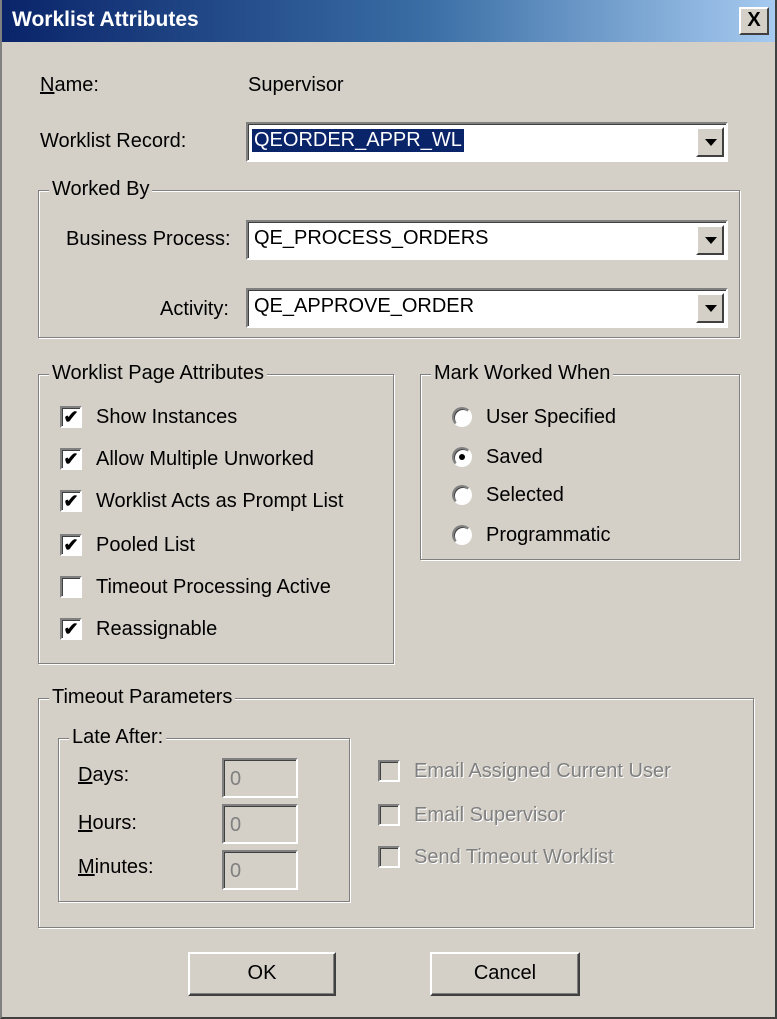  What do you see at coordinates (514, 457) in the screenshot?
I see `saved-label: Saved` at bounding box center [514, 457].